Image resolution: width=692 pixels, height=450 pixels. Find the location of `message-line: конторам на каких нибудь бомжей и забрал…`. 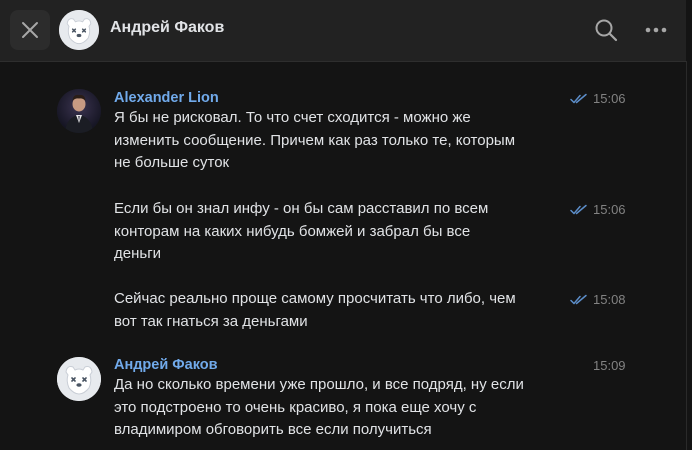

message-line: конторам на каких нибудь бомжей и забрал… is located at coordinates (292, 231).